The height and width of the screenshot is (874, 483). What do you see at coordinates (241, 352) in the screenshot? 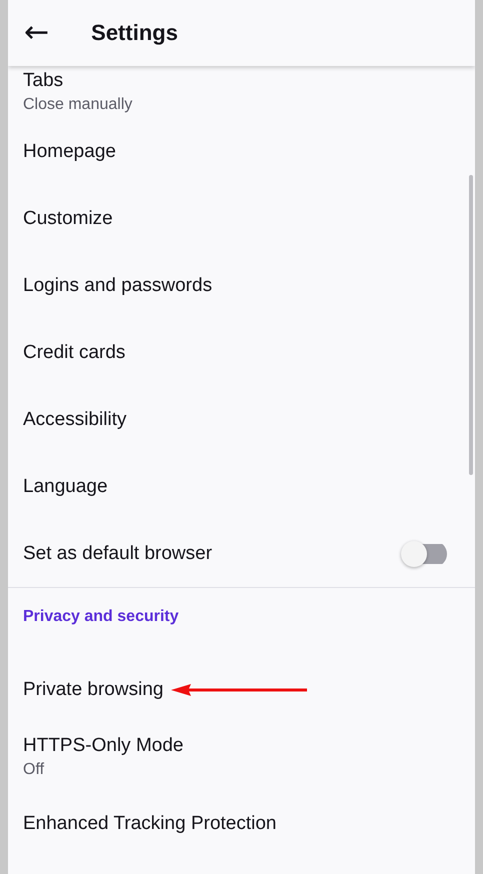
I see `settings-item: Credit cards` at bounding box center [241, 352].